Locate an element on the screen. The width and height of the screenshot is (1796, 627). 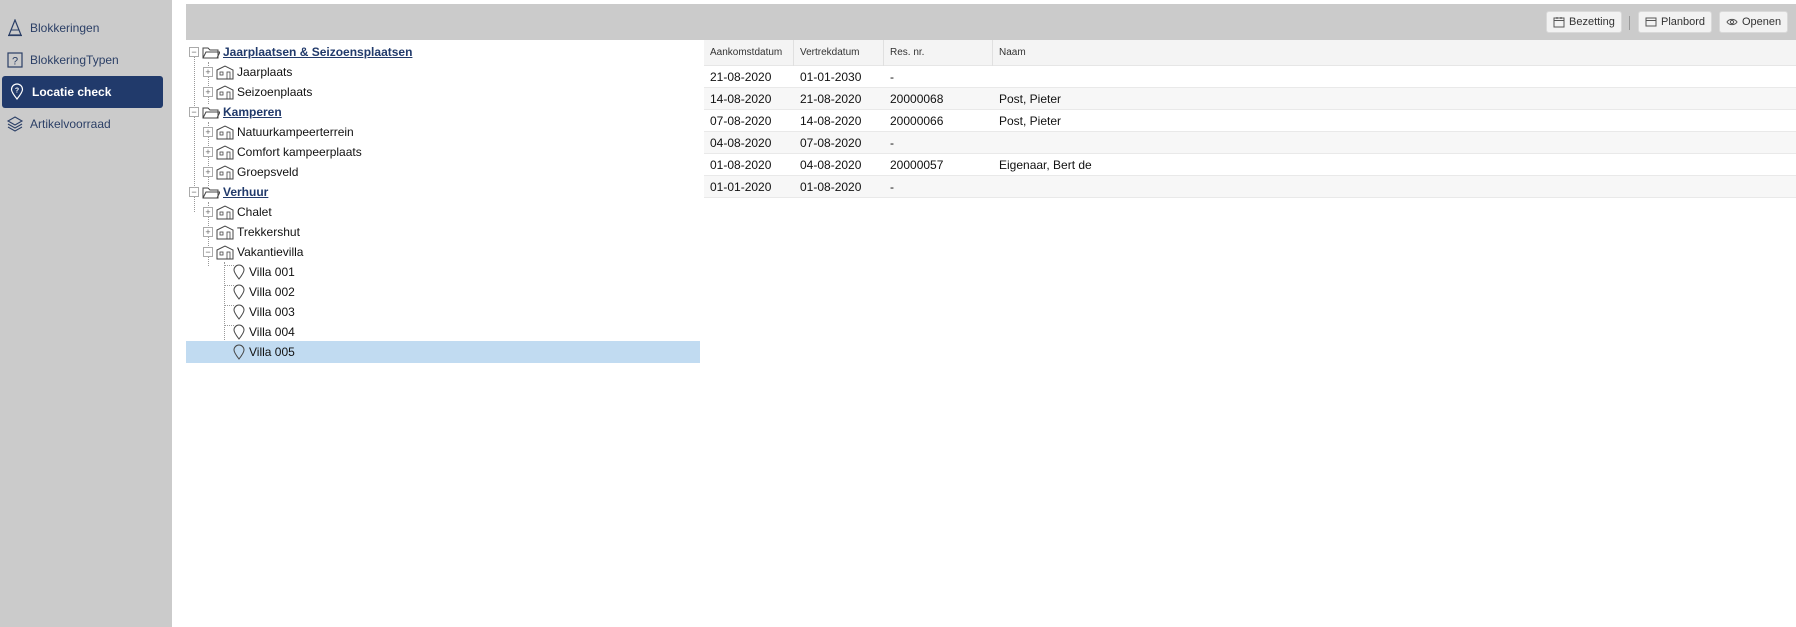
question-box-icon: ? is located at coordinates (15, 60).